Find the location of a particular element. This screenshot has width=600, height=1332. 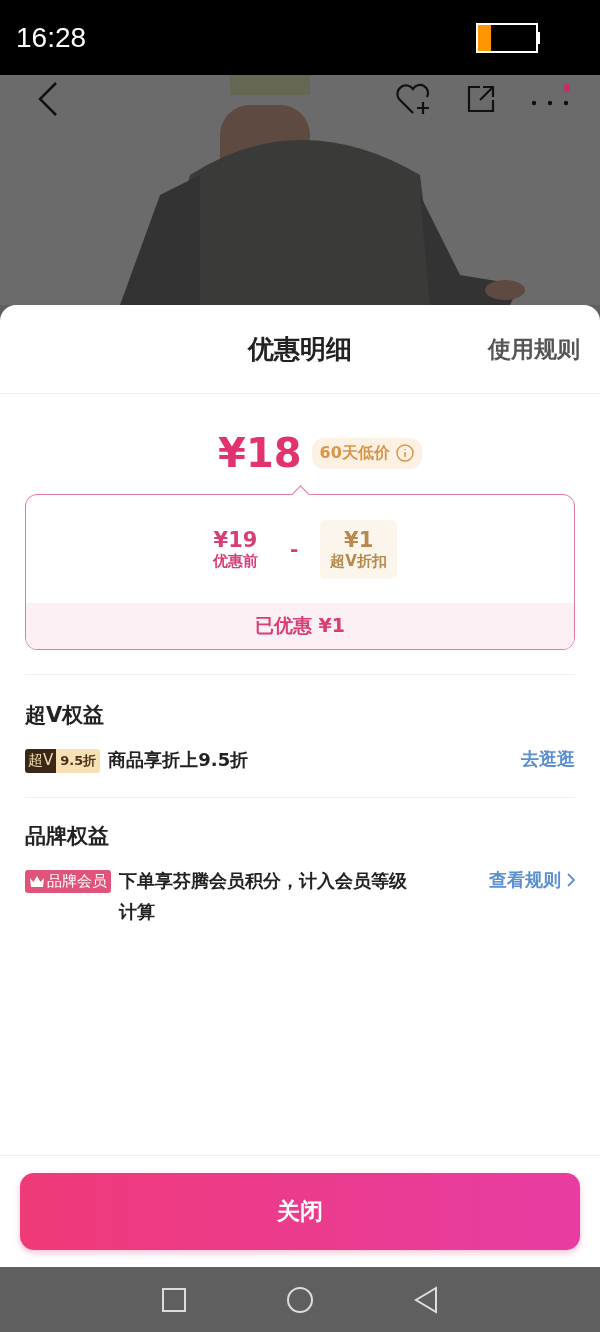

saved-total: 已优惠 ¥1 is located at coordinates (300, 626).